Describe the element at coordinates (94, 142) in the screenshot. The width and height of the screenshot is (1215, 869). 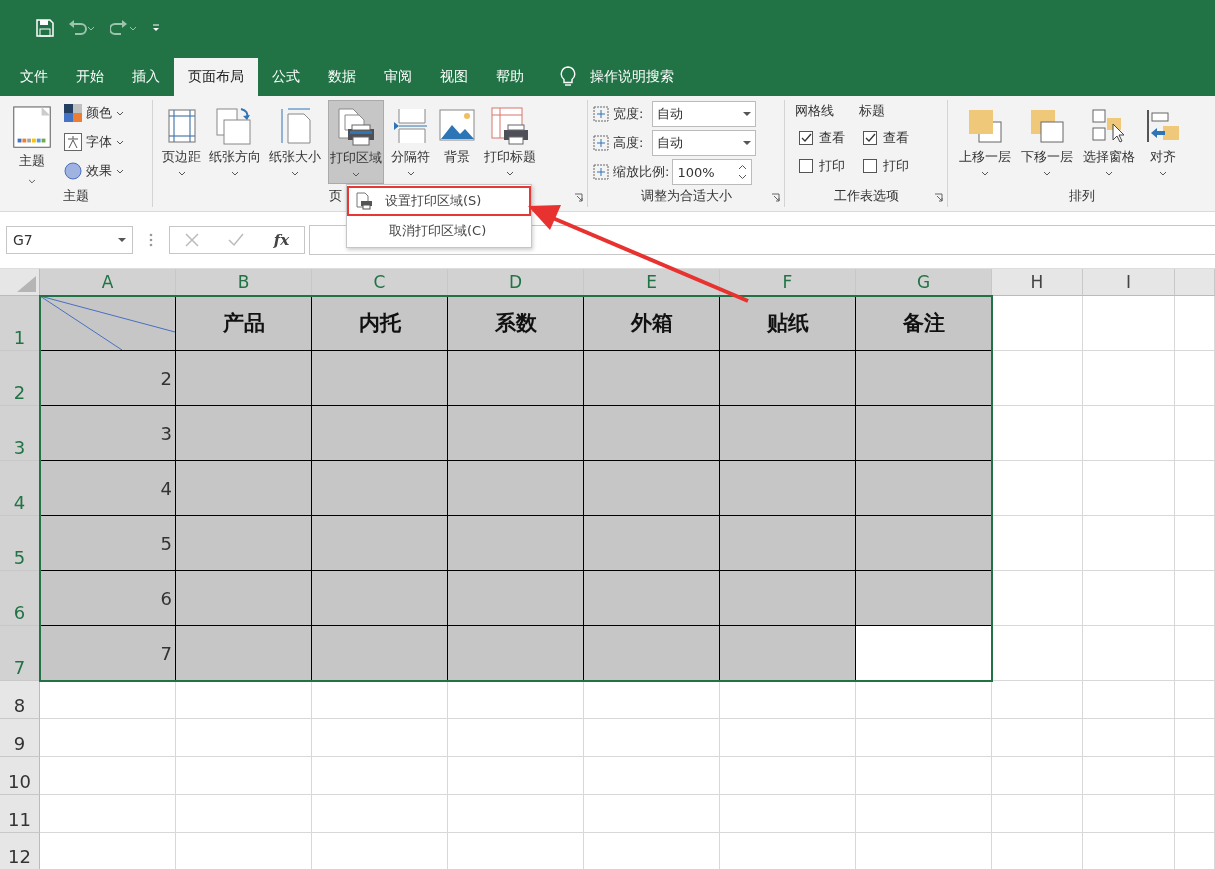
I see `theme-option-button: 字体` at that location.